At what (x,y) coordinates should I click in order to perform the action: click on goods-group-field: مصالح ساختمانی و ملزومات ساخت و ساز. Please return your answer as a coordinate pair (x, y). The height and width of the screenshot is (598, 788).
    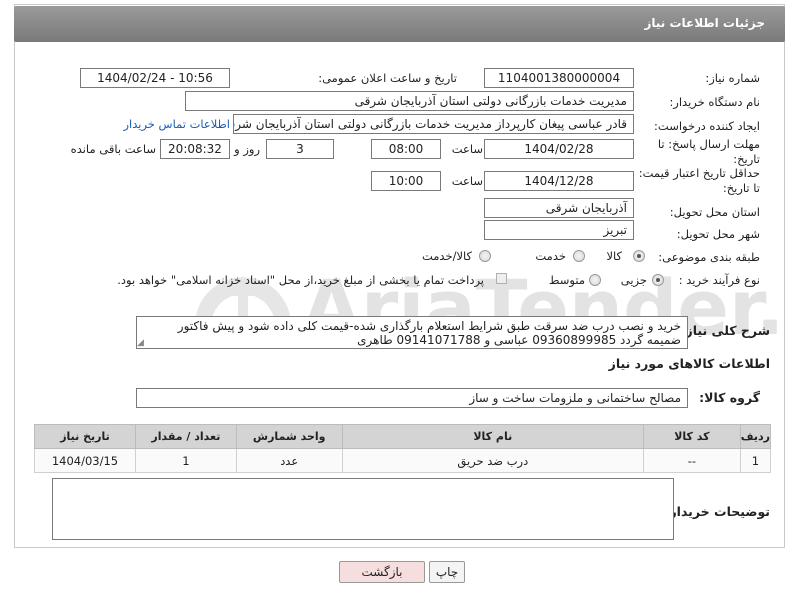
    Looking at the image, I should click on (412, 398).